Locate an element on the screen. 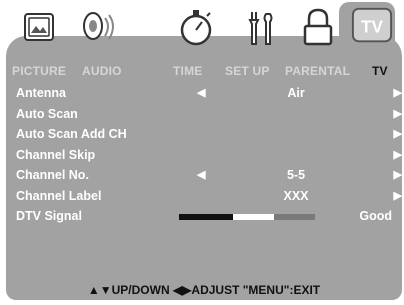 This screenshot has height=305, width=404. picture-icon is located at coordinates (39, 27).